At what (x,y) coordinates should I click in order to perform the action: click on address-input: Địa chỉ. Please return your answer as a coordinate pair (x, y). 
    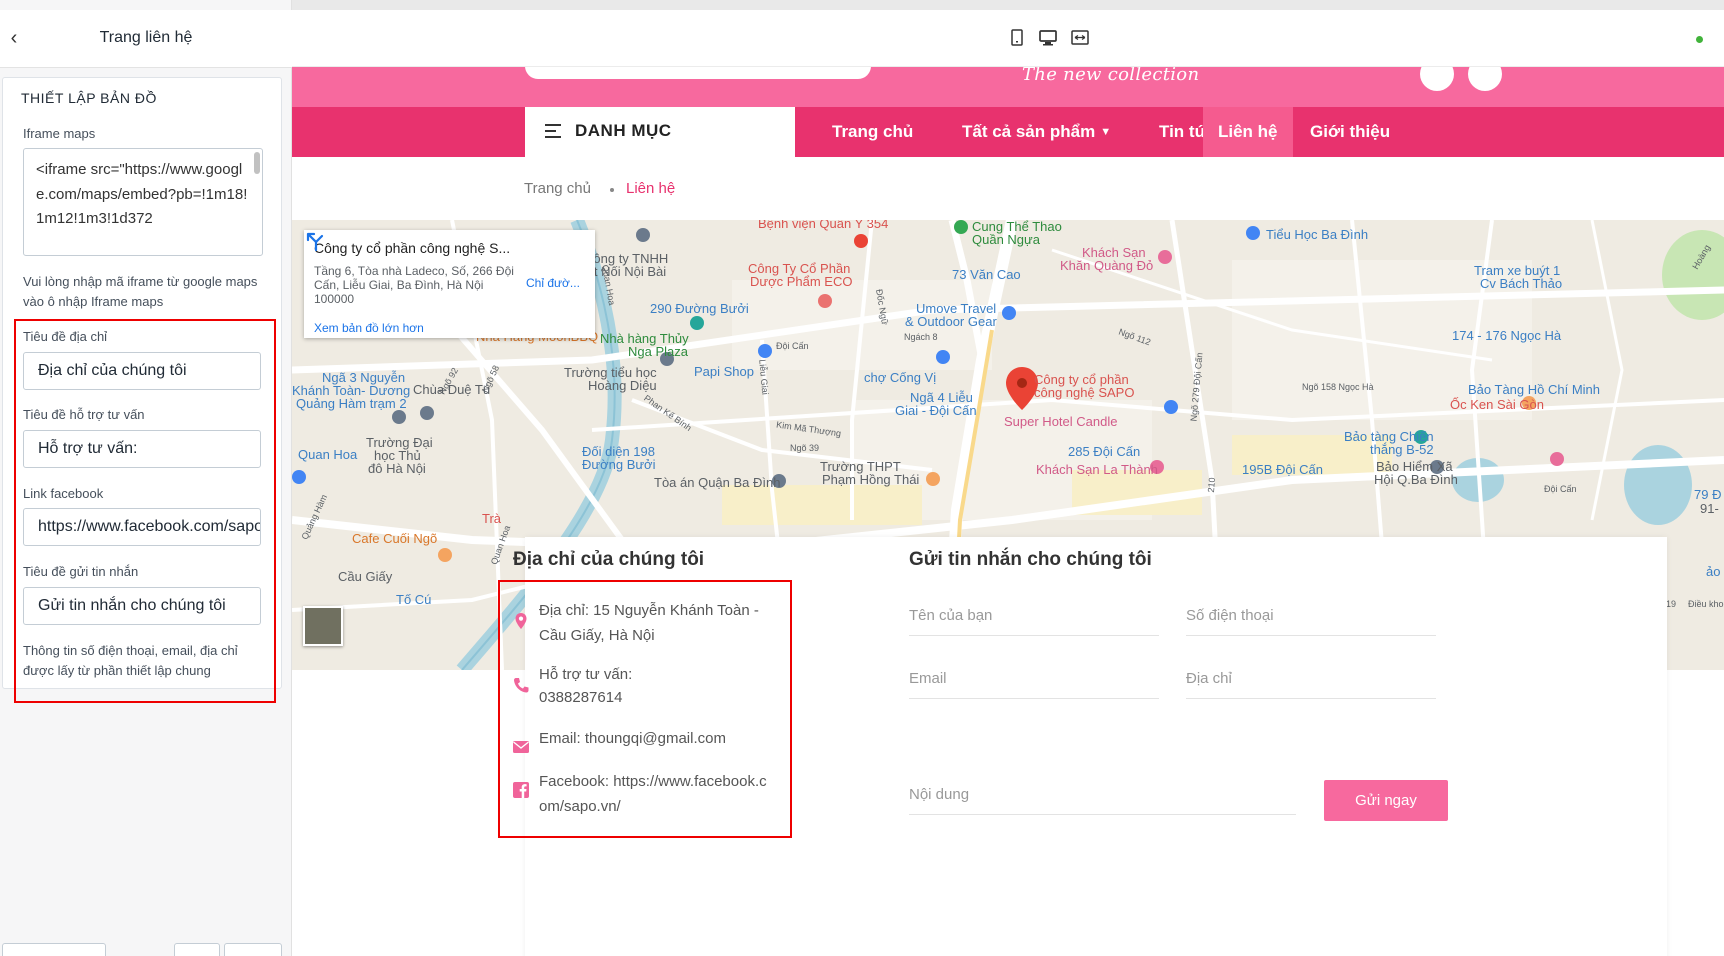
    Looking at the image, I should click on (1311, 679).